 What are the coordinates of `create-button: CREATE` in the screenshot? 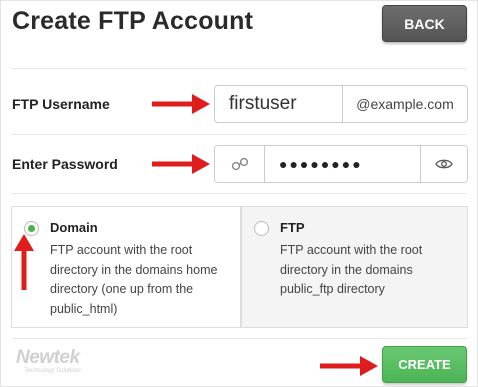 It's located at (424, 364).